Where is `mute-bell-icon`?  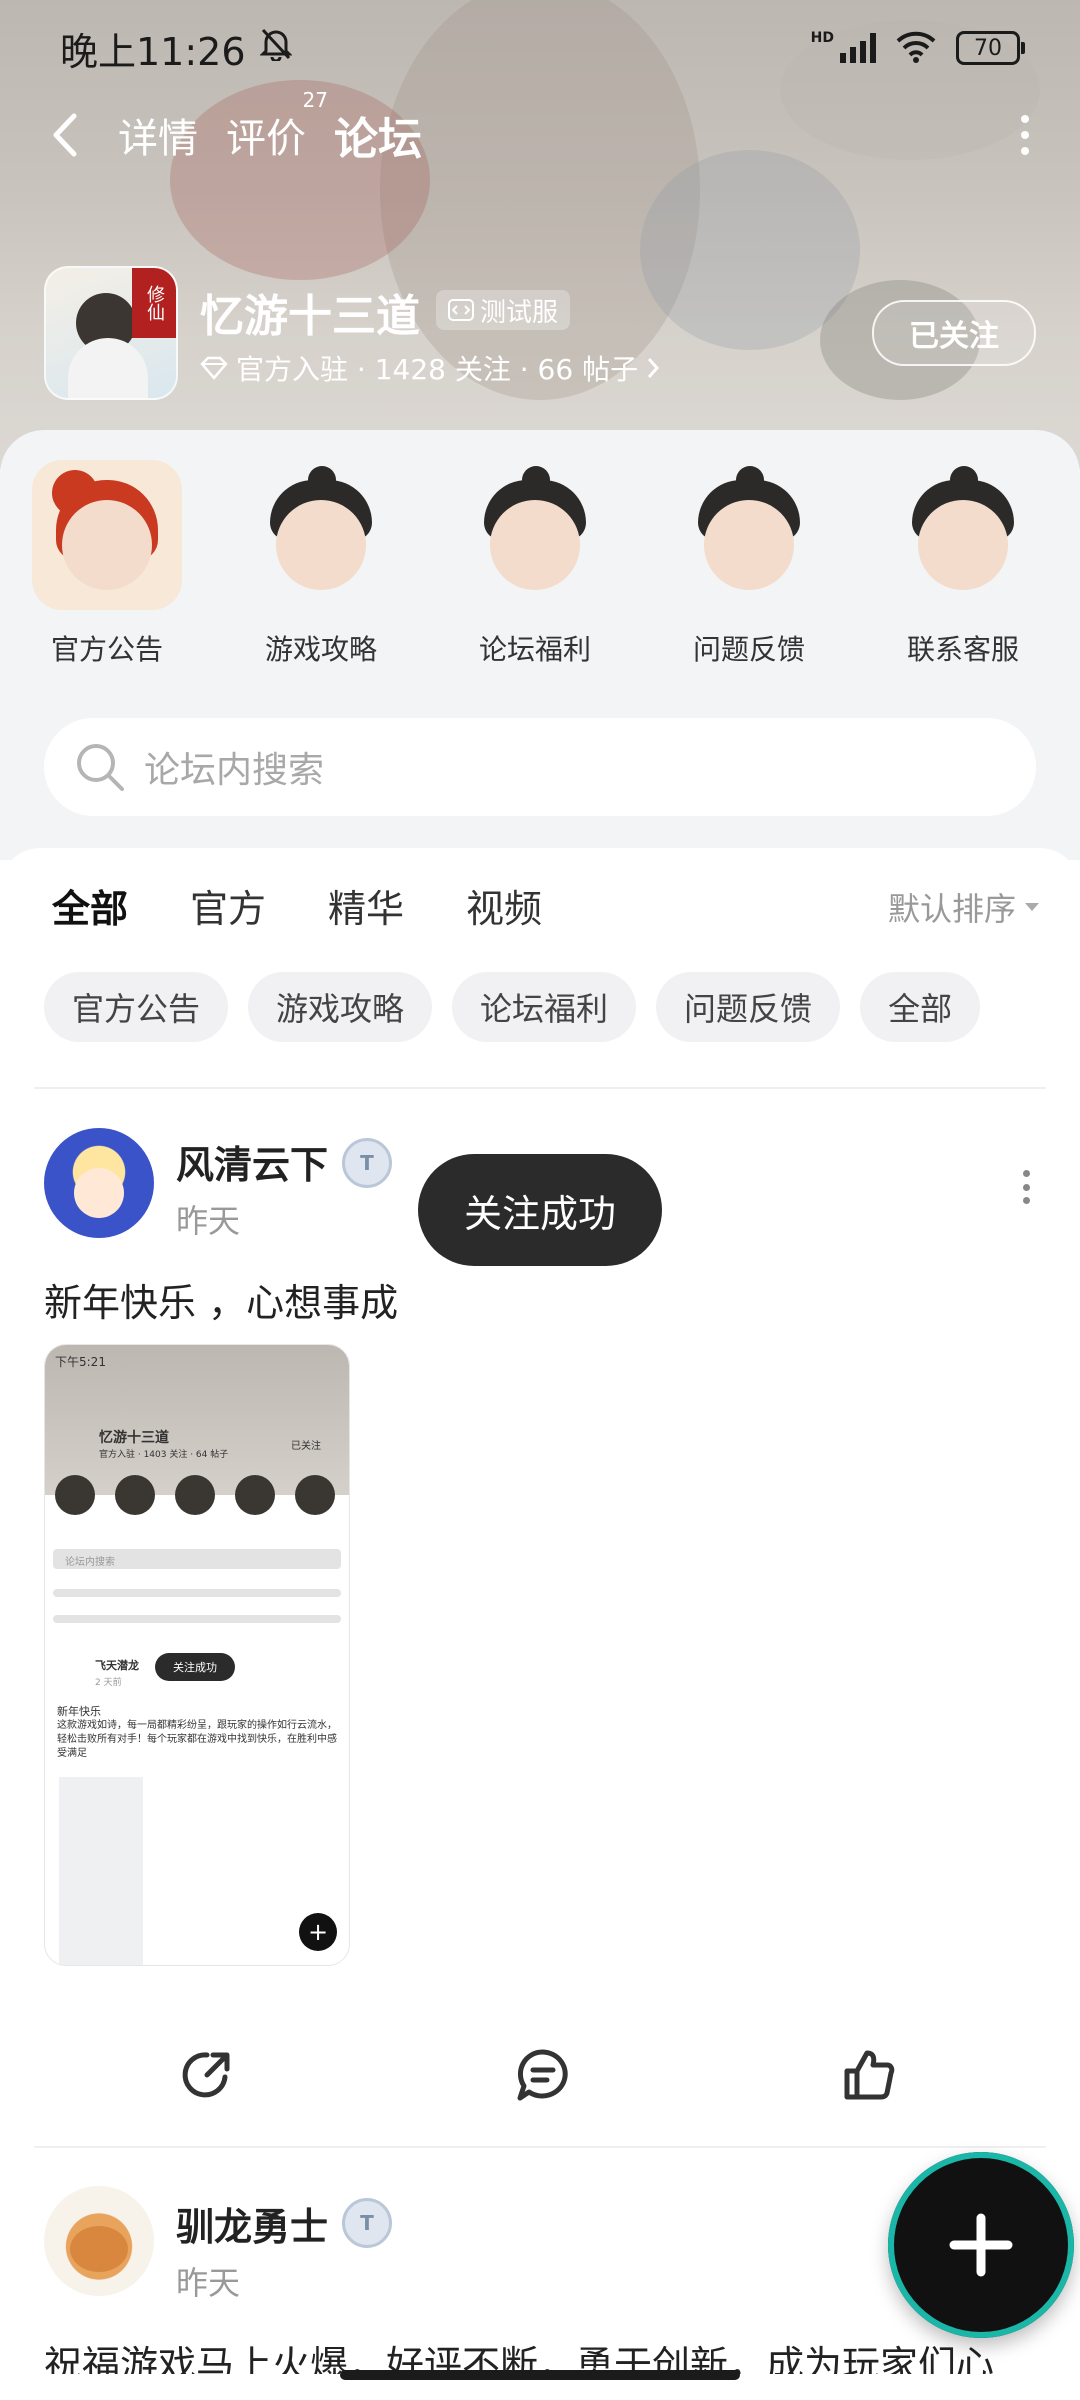 mute-bell-icon is located at coordinates (275, 48).